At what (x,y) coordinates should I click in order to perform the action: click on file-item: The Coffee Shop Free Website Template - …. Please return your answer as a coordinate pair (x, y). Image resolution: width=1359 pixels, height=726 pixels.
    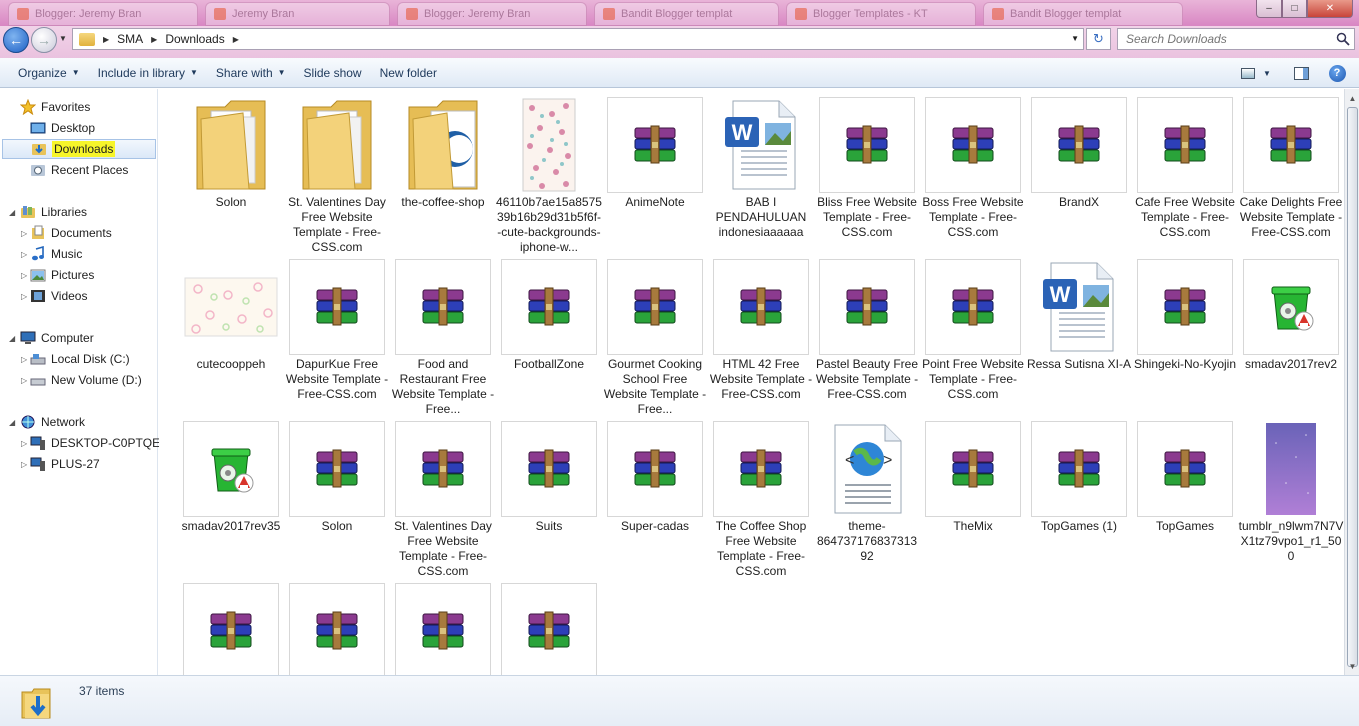
    Looking at the image, I should click on (761, 497).